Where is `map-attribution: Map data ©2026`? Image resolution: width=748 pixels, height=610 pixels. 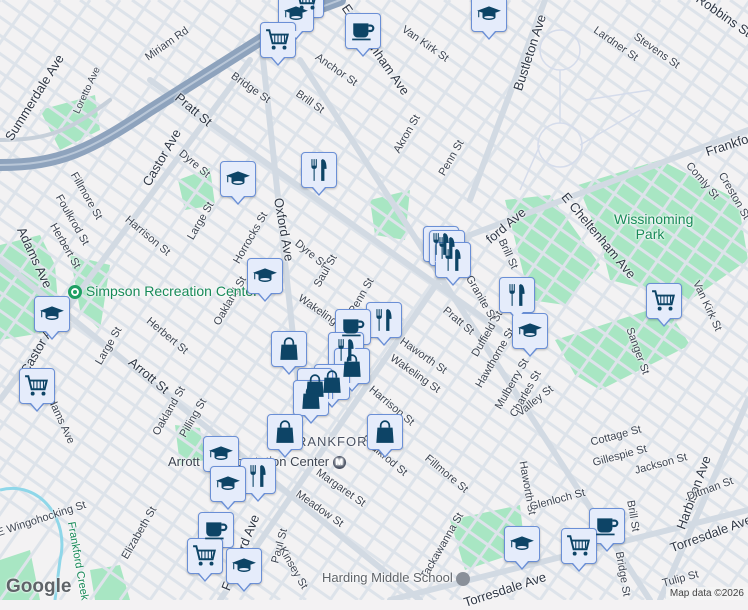 map-attribution: Map data ©2026 is located at coordinates (706, 593).